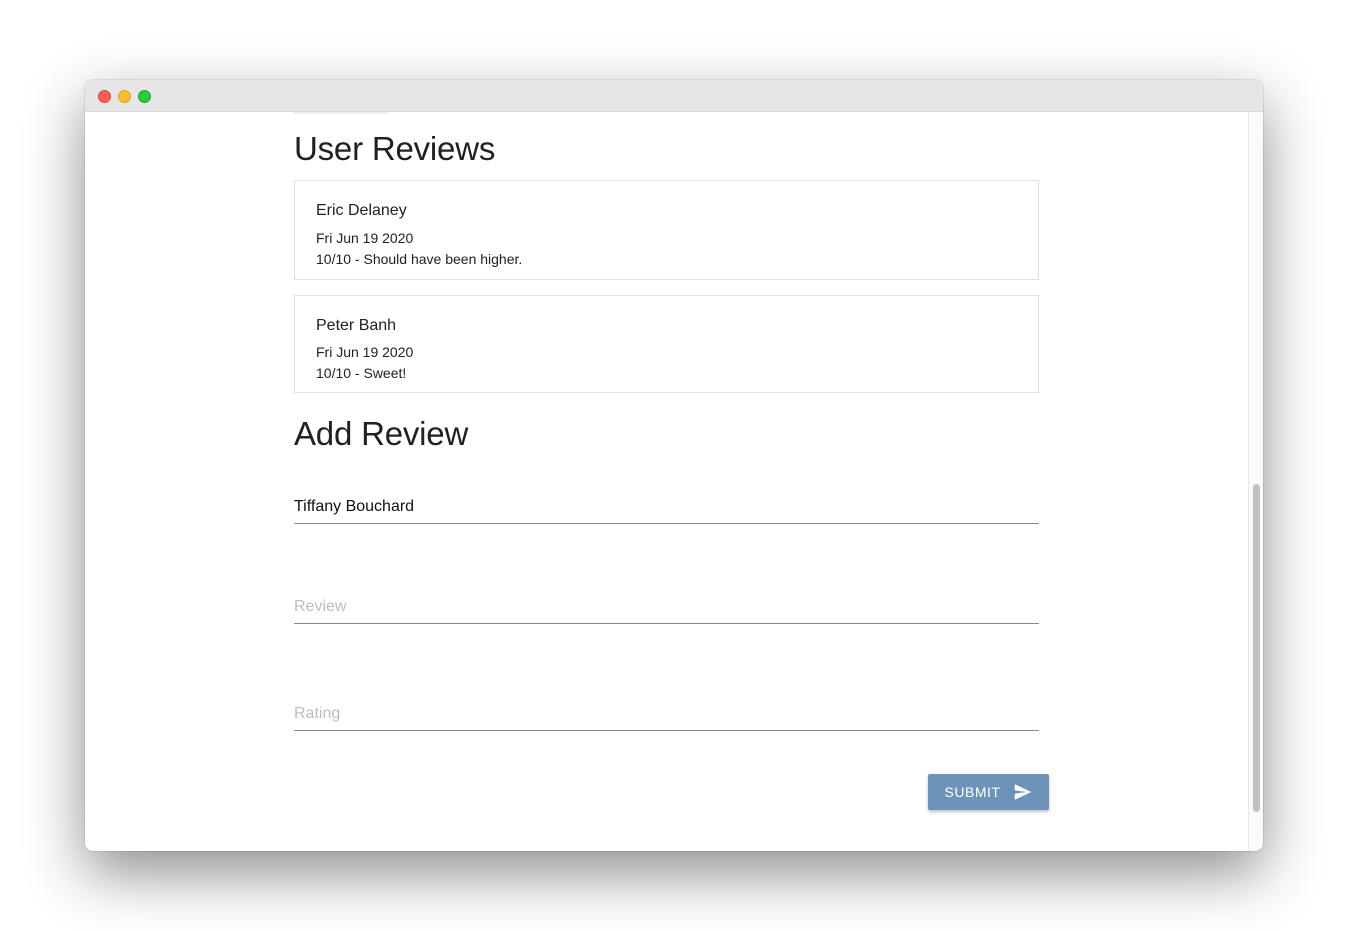 The width and height of the screenshot is (1348, 931). I want to click on add-review-heading: Add Review, so click(381, 433).